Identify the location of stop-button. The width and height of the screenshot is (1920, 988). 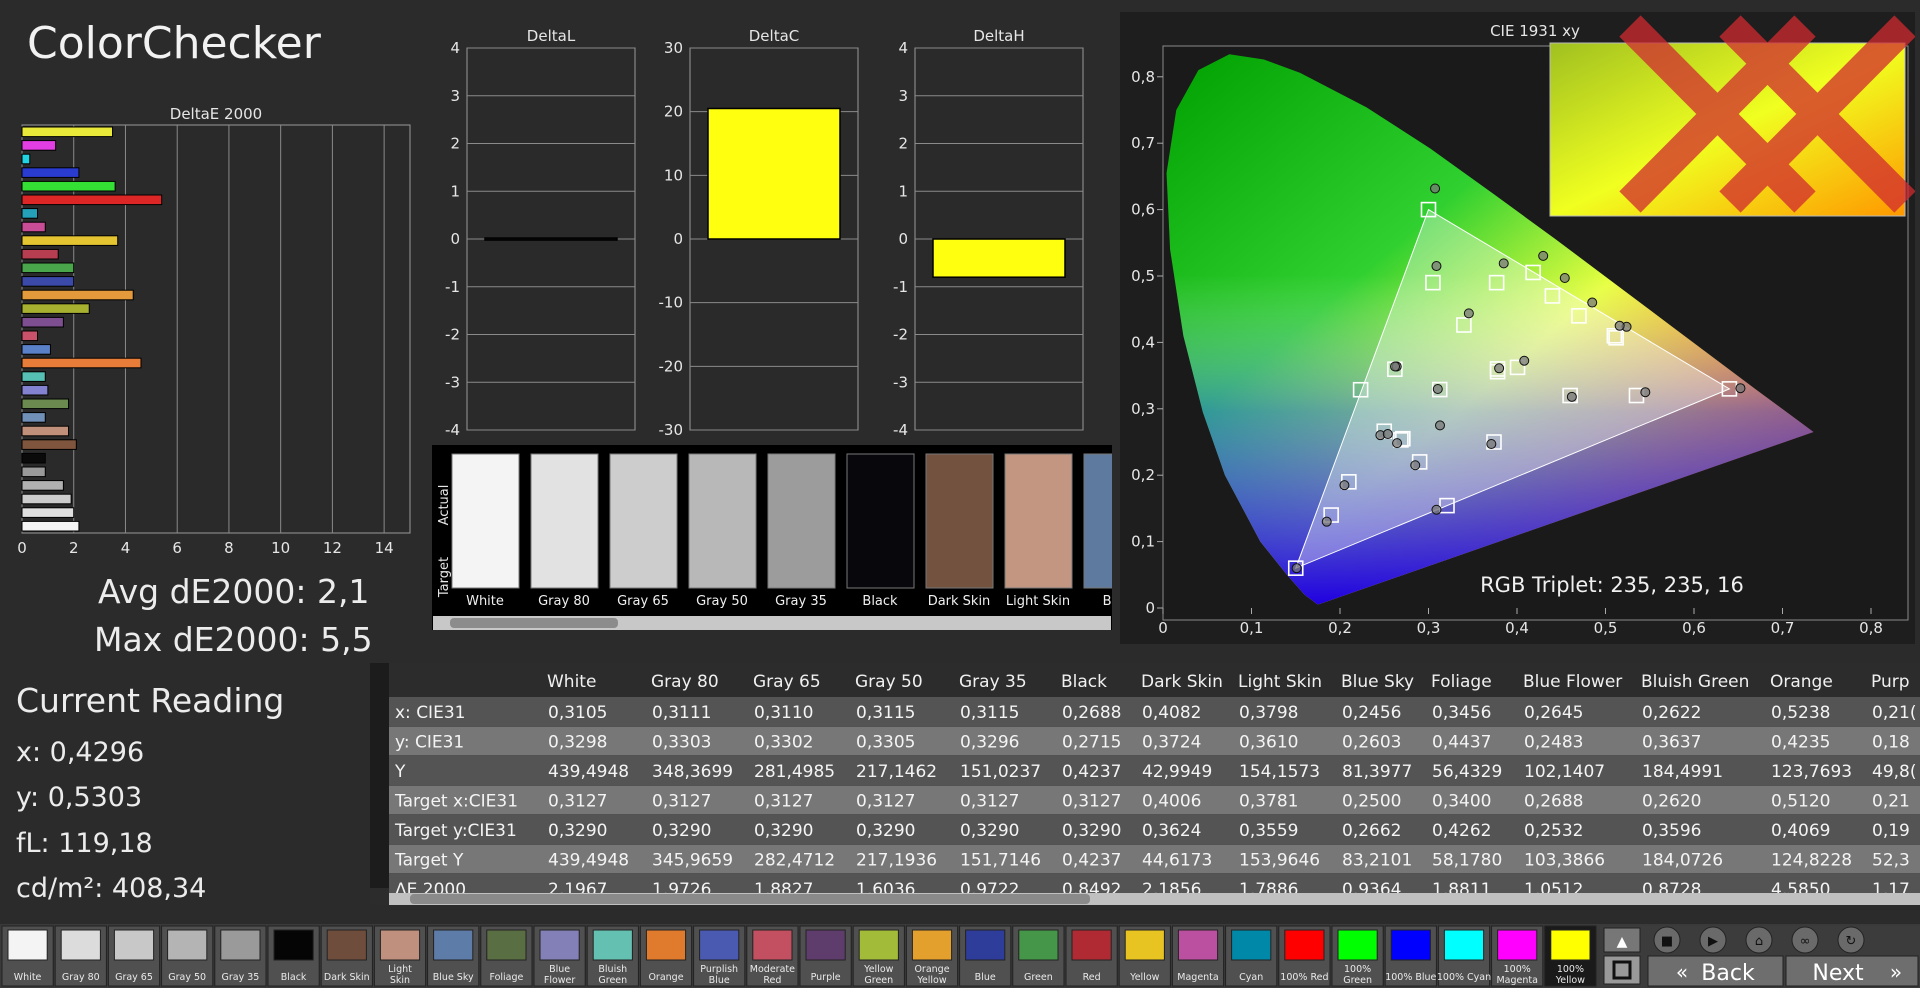
(1622, 970).